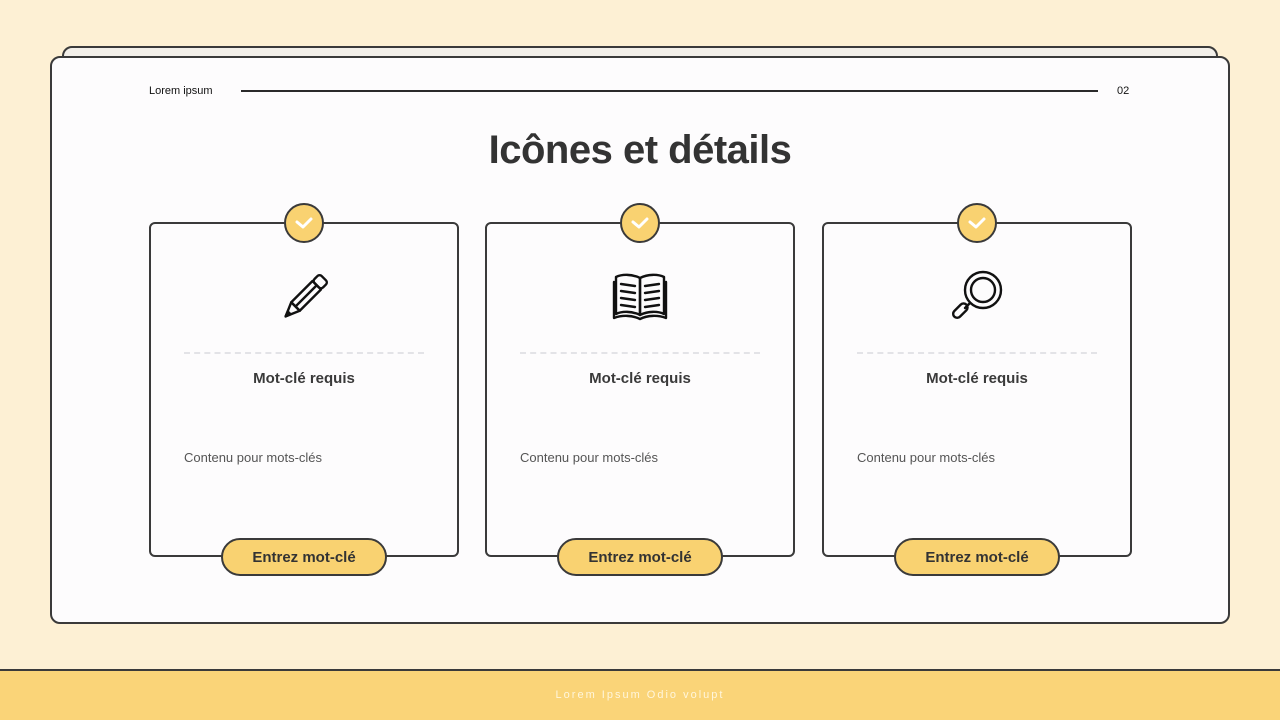 Image resolution: width=1280 pixels, height=720 pixels. Describe the element at coordinates (977, 295) in the screenshot. I see `magnifier-icon` at that location.